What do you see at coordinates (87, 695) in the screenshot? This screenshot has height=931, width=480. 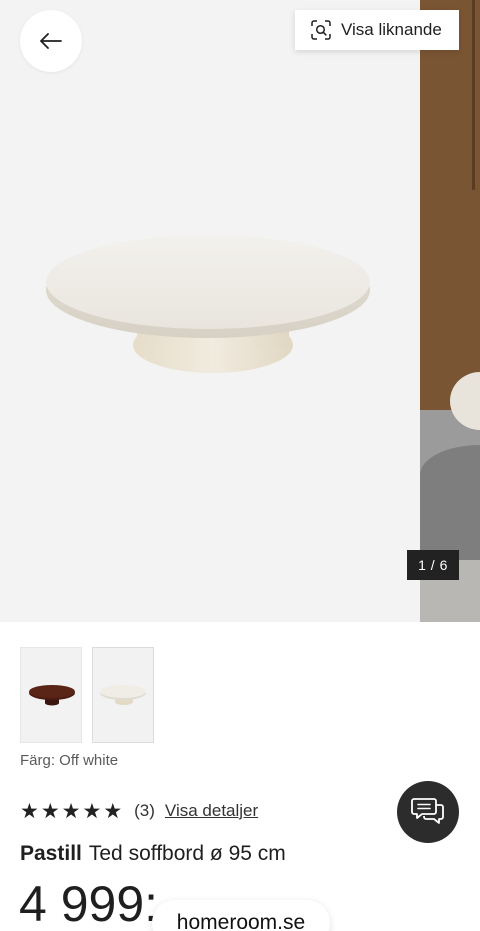 I see `thumbnail-strip` at bounding box center [87, 695].